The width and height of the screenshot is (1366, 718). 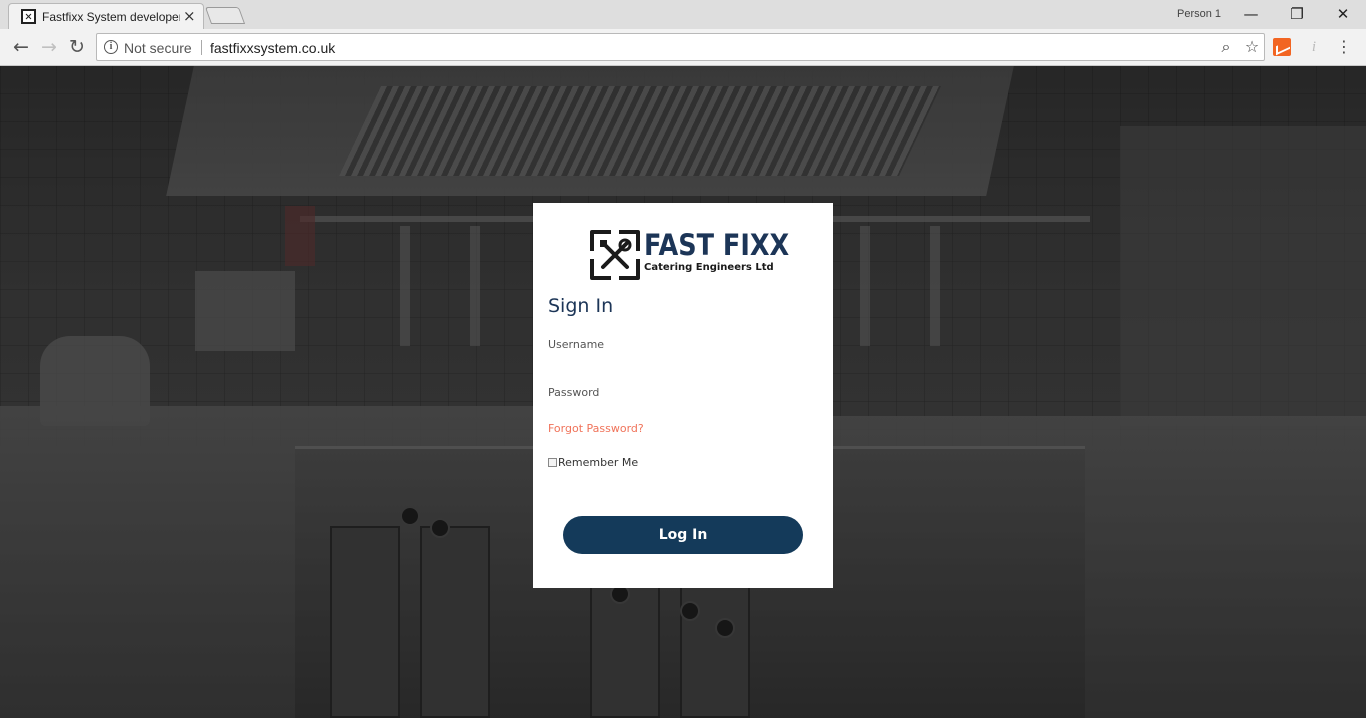 What do you see at coordinates (272, 48) in the screenshot?
I see `url-text: fastfixxsystem.co.uk` at bounding box center [272, 48].